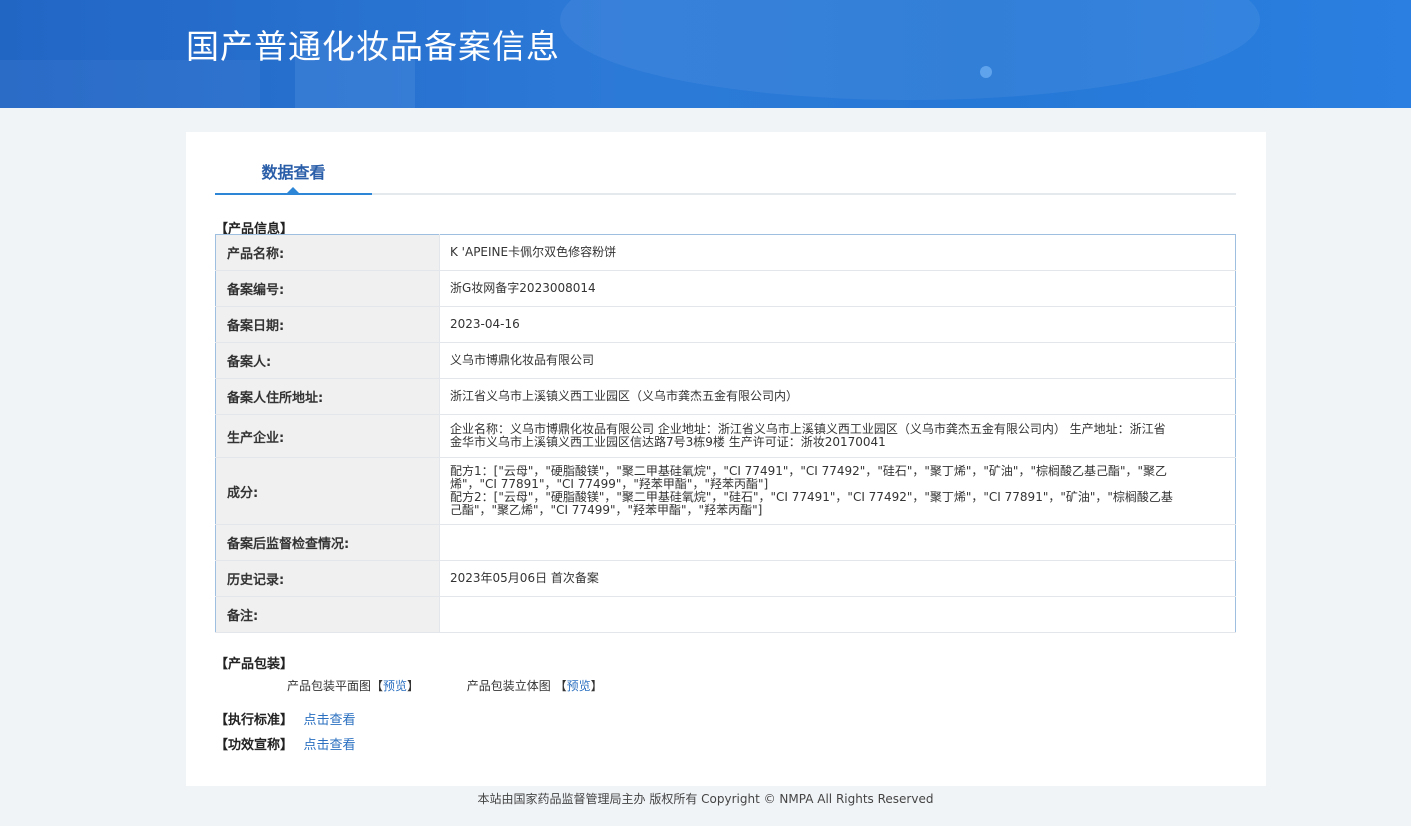  Describe the element at coordinates (254, 720) in the screenshot. I see `standard-label: 【执行标准】` at that location.